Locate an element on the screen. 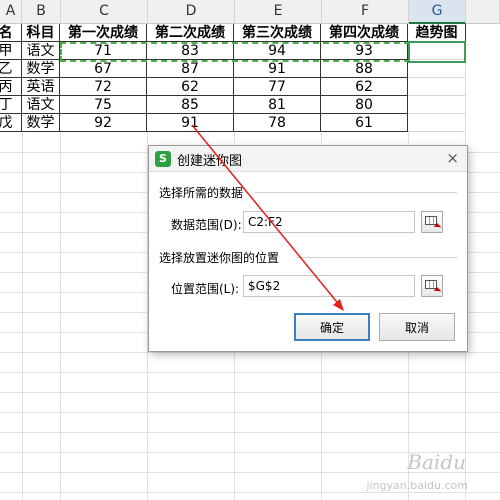 This screenshot has width=500, height=500. table-cell-score-2: 91 is located at coordinates (190, 123).